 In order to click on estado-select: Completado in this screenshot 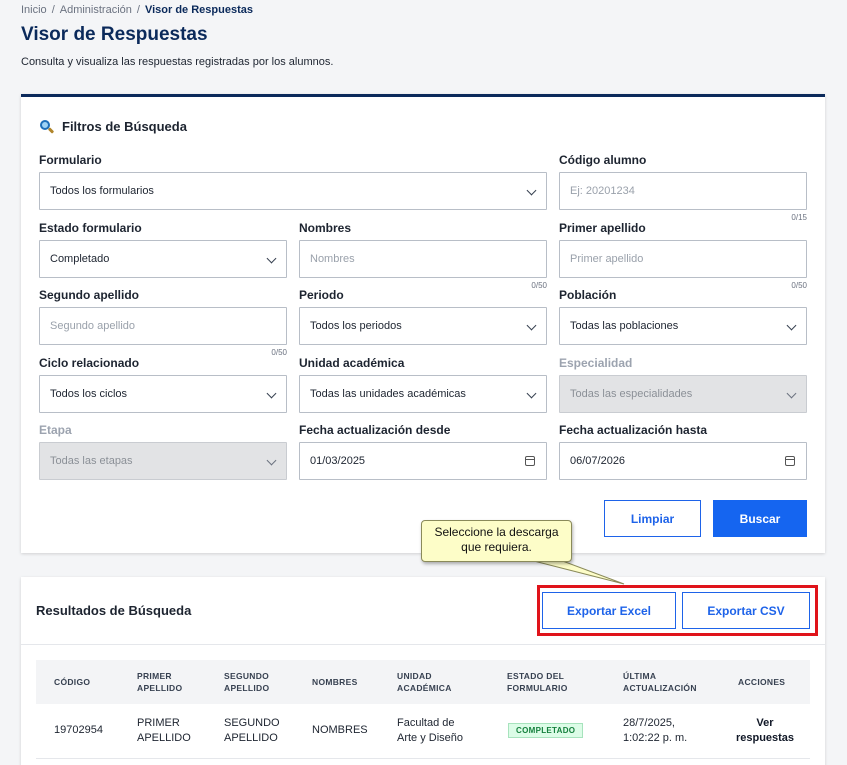, I will do `click(163, 259)`.